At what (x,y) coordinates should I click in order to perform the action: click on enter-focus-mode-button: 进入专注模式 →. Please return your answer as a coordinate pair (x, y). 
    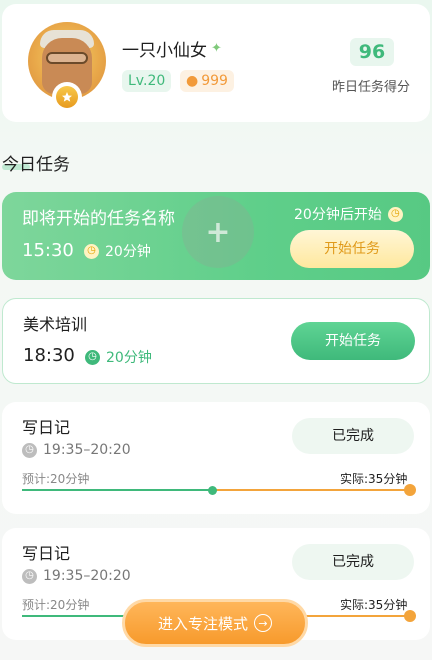
    Looking at the image, I should click on (215, 623).